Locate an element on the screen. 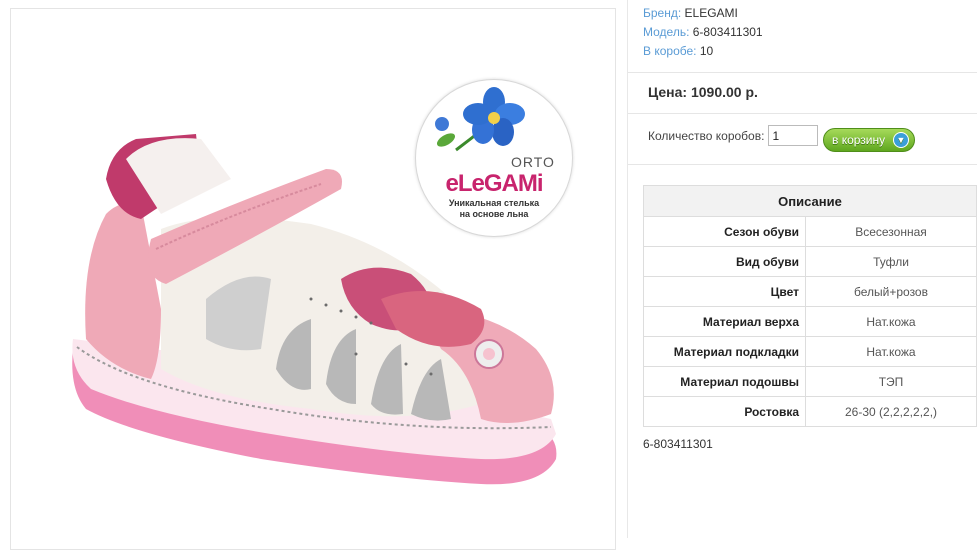  quantity-label: Количество коробов: is located at coordinates (706, 135).